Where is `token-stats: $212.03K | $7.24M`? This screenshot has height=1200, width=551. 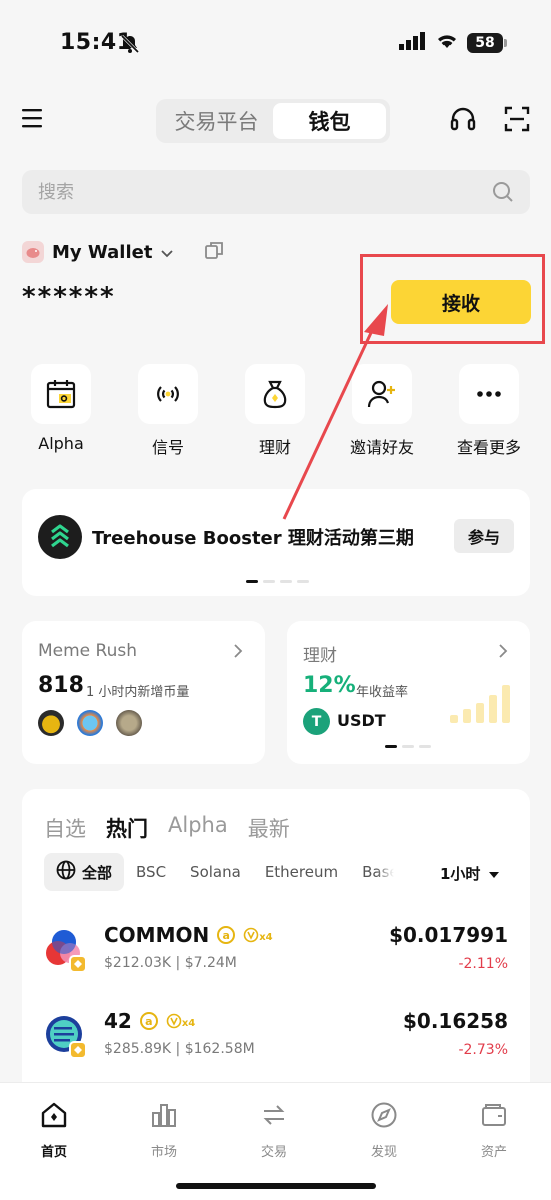 token-stats: $212.03K | $7.24M is located at coordinates (170, 963).